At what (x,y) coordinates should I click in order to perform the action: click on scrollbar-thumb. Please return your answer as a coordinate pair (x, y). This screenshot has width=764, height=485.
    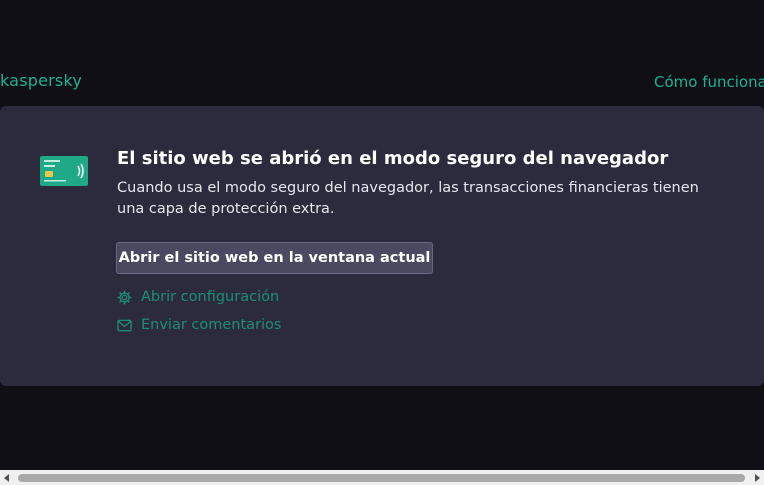
    Looking at the image, I should click on (381, 478).